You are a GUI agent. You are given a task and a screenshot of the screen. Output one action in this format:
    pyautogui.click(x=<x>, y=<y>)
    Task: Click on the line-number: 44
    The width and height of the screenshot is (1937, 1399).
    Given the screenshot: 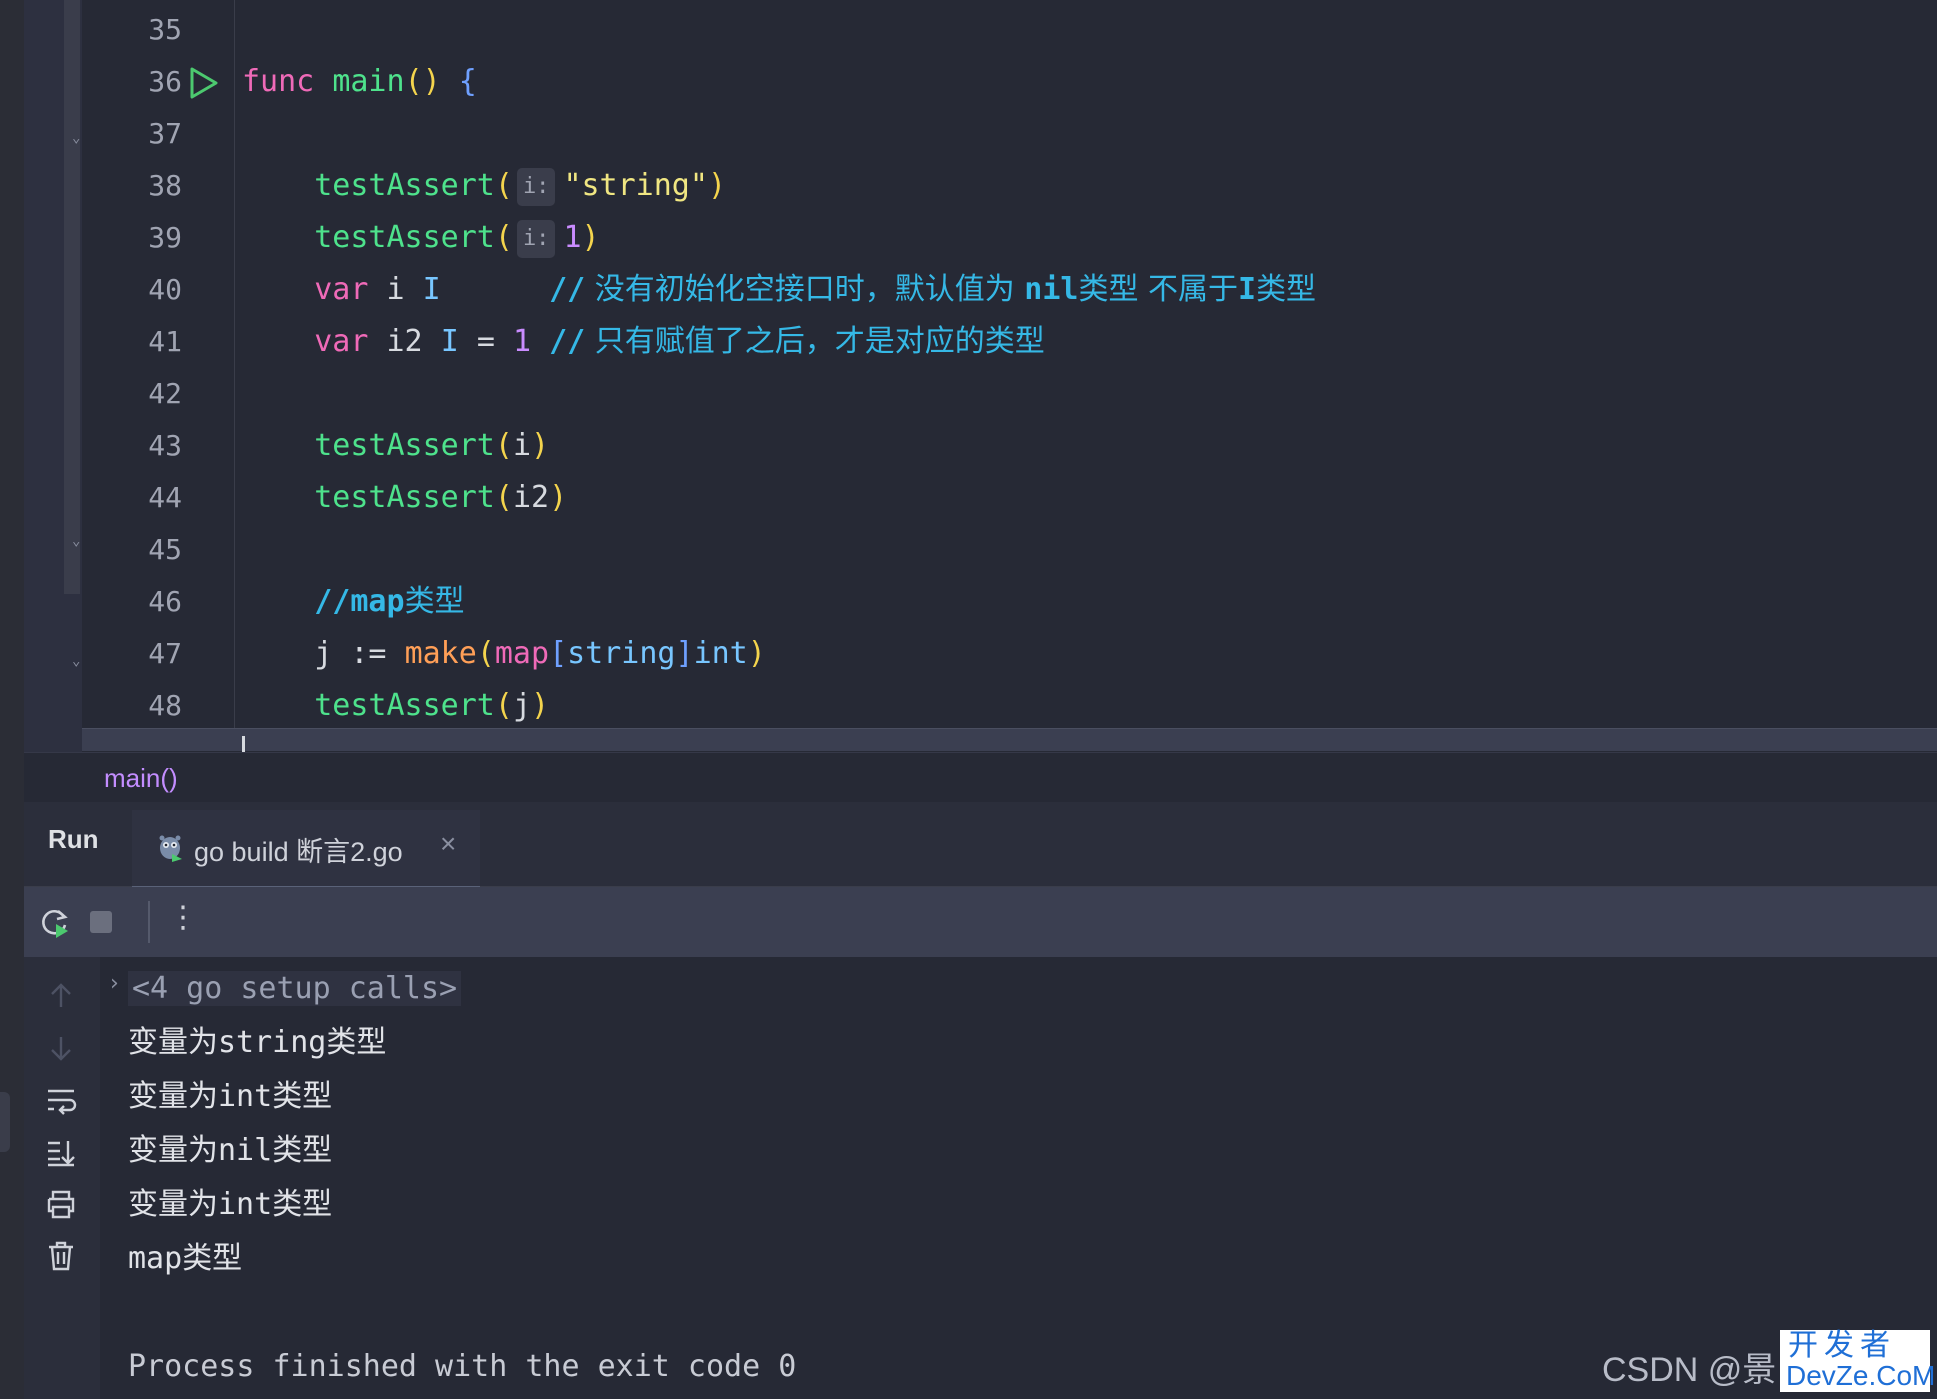 What is the action you would take?
    pyautogui.click(x=165, y=497)
    